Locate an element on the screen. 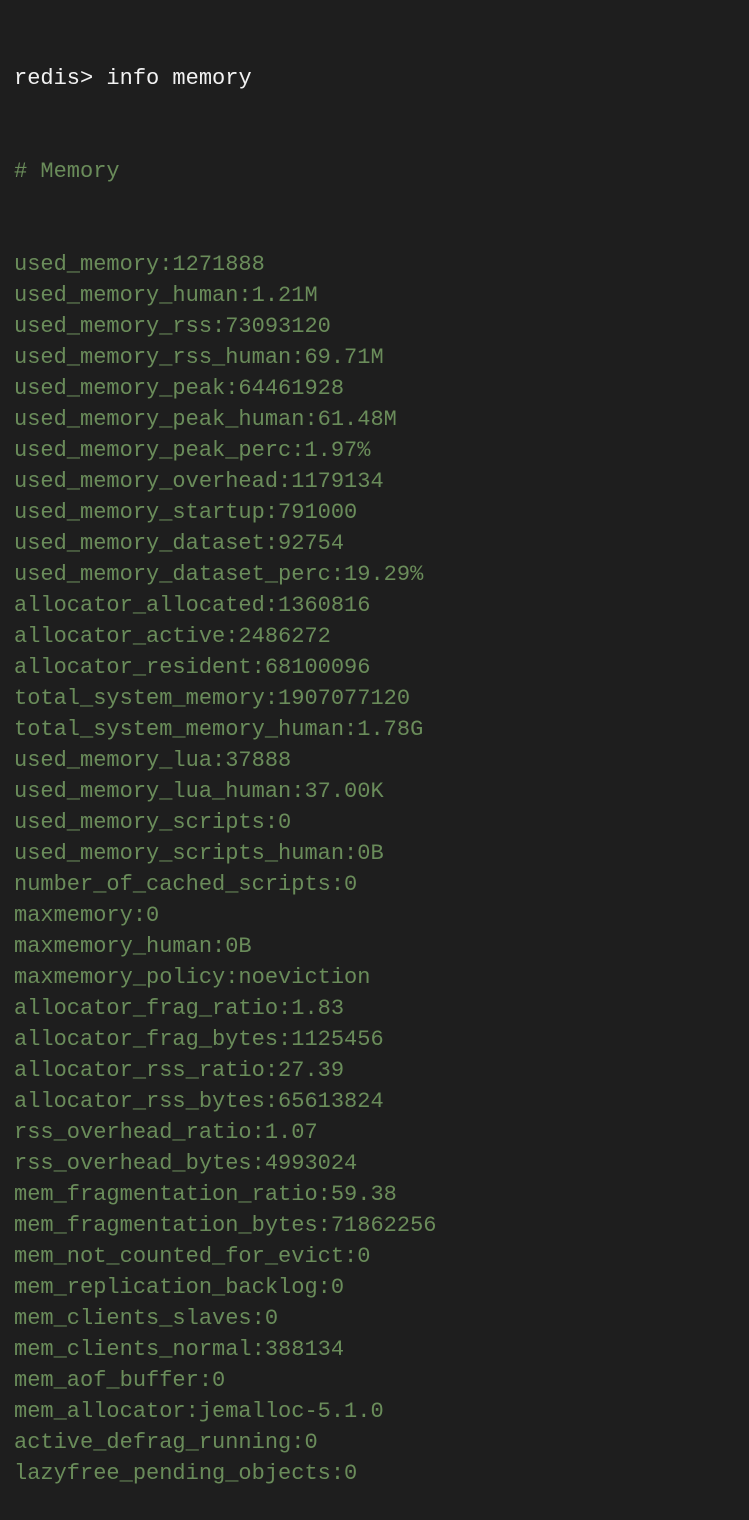 Image resolution: width=749 pixels, height=1520 pixels. output-line: mem_allocator:jemalloc-5.1.0 is located at coordinates (199, 1411).